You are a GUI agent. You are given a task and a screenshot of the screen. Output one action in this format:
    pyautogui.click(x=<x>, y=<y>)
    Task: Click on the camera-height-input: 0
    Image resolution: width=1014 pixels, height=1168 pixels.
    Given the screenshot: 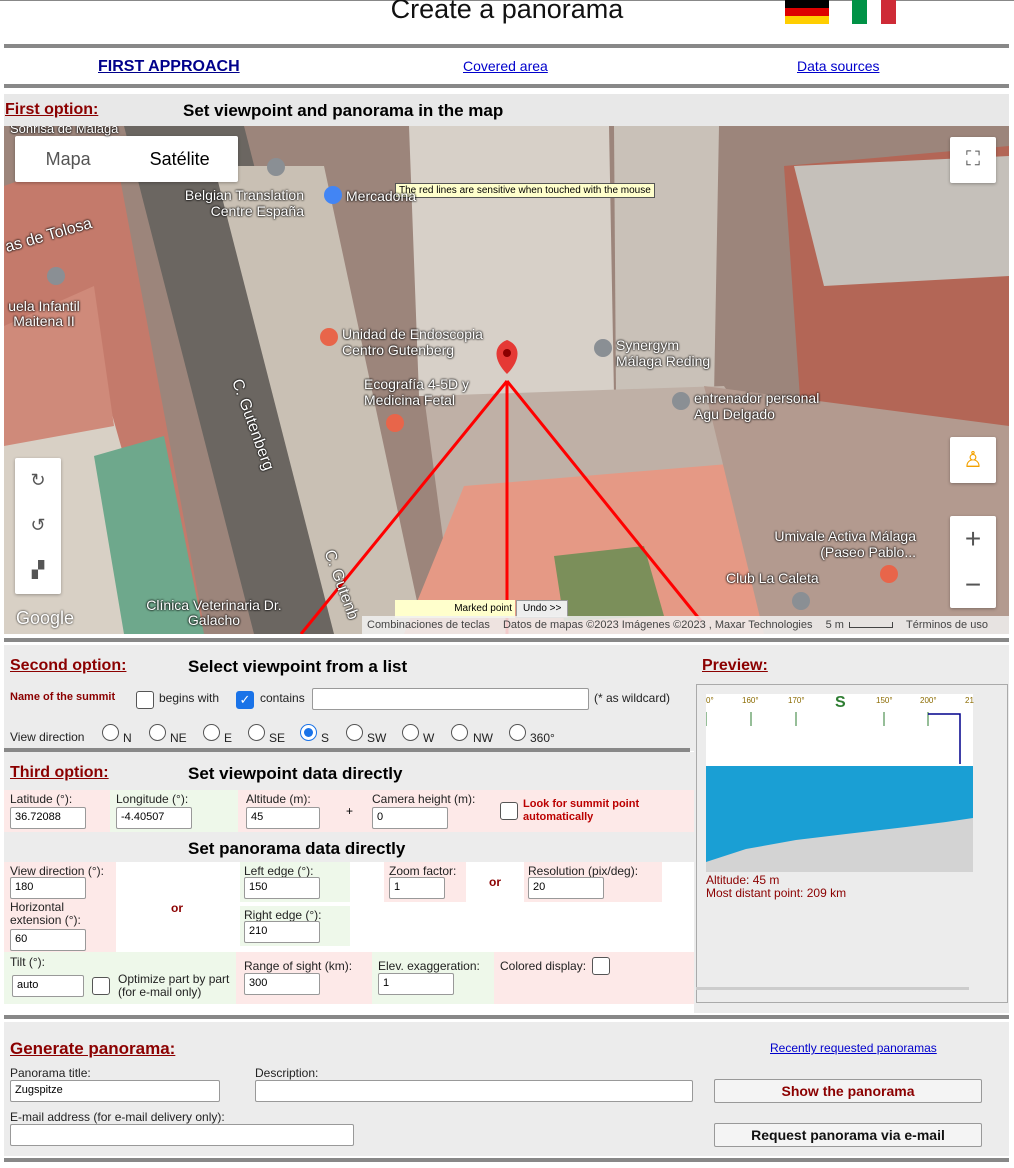 What is the action you would take?
    pyautogui.click(x=410, y=818)
    